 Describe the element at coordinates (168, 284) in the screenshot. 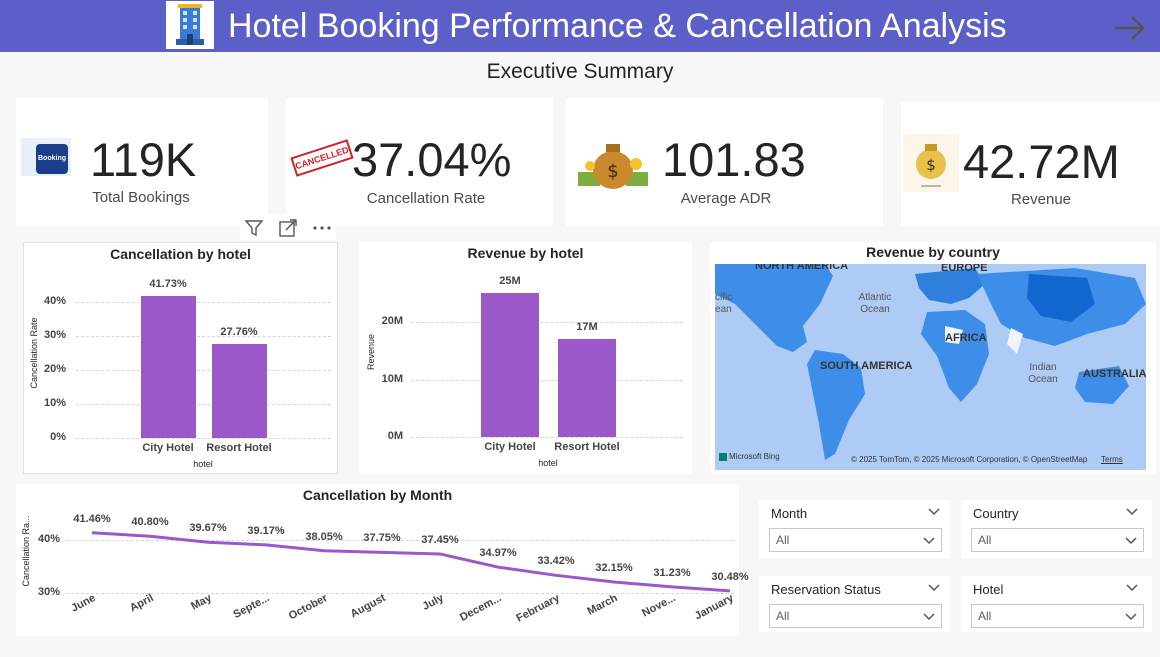

I see `data-label: 41.73%` at that location.